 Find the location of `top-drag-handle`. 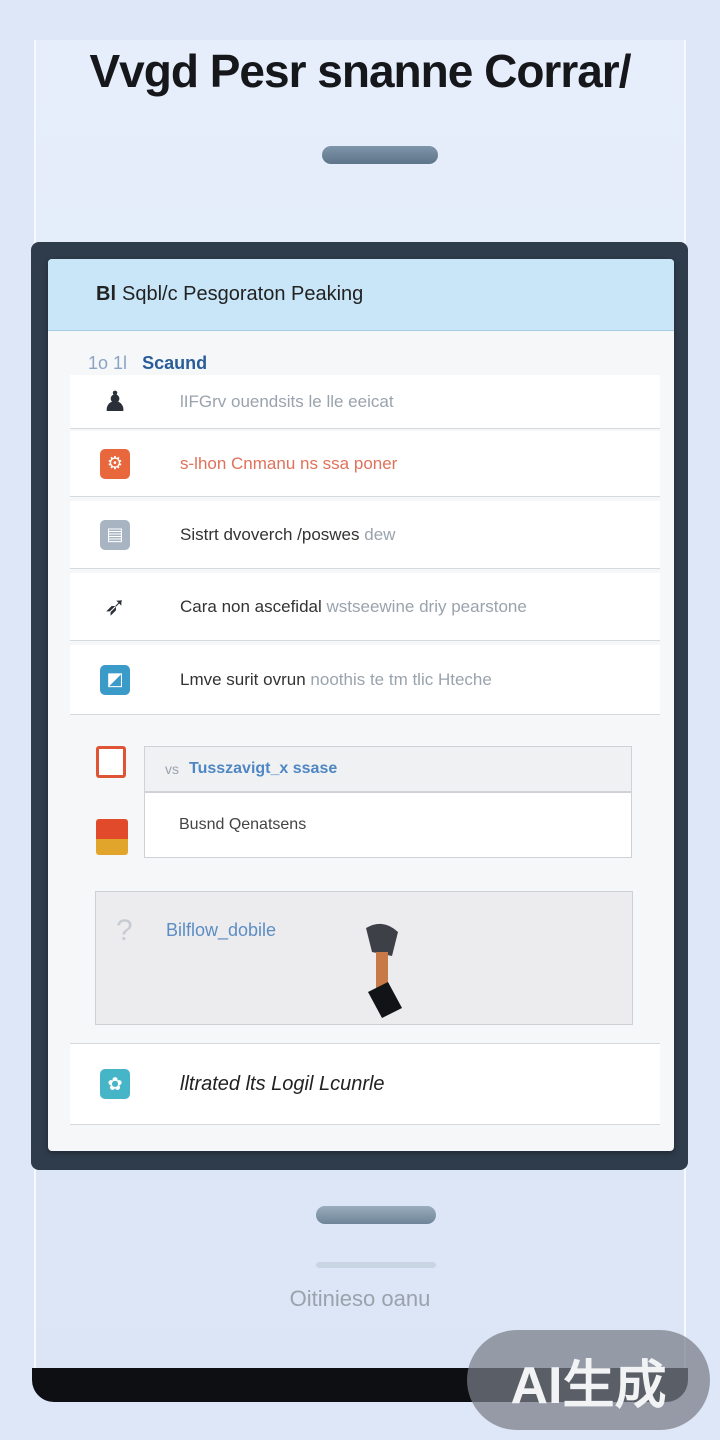

top-drag-handle is located at coordinates (380, 155).